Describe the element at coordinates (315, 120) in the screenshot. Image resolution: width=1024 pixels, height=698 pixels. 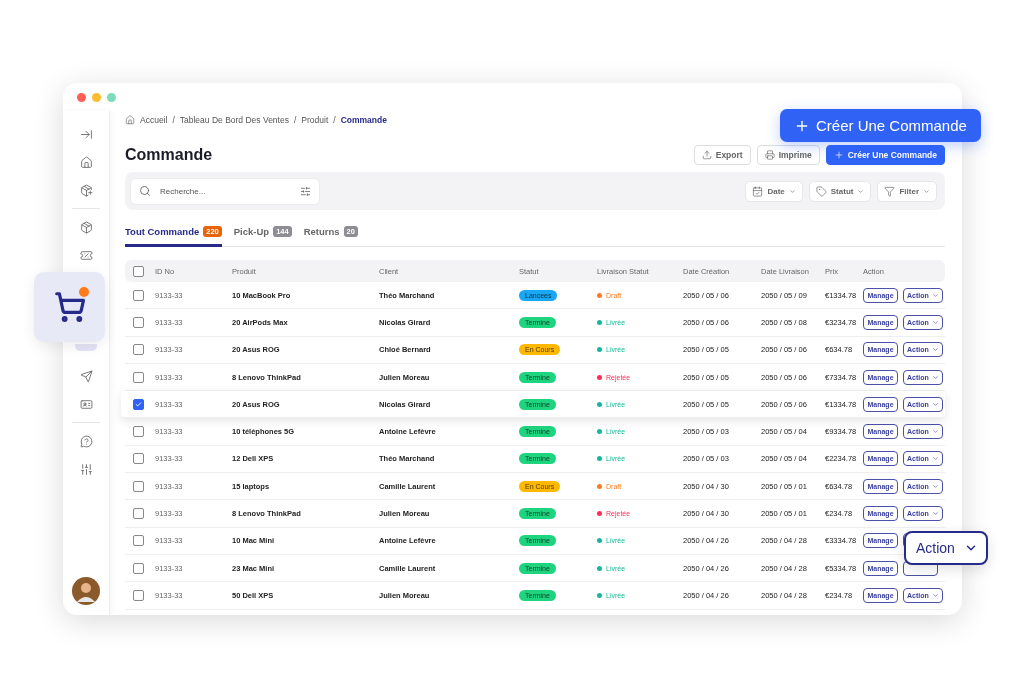
I see `breadcrumb-link: Produit` at that location.